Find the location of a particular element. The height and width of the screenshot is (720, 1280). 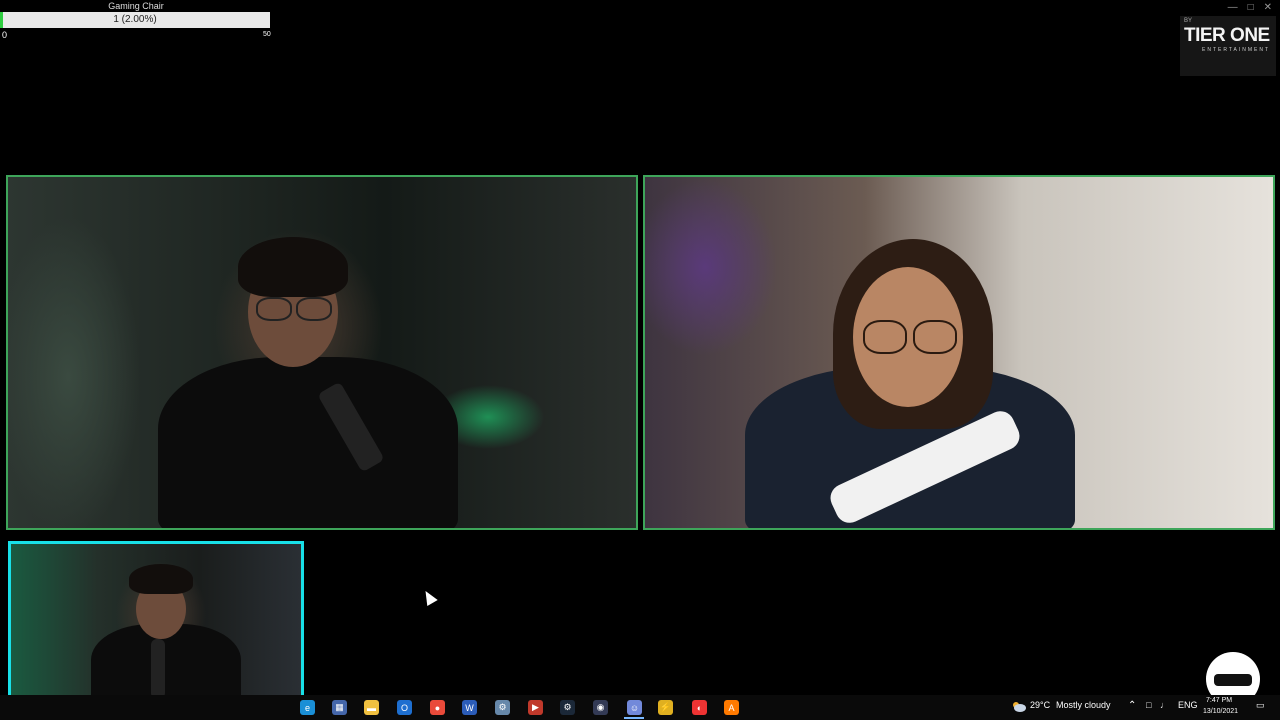

thunder-icon: ⚡ is located at coordinates (665, 707).